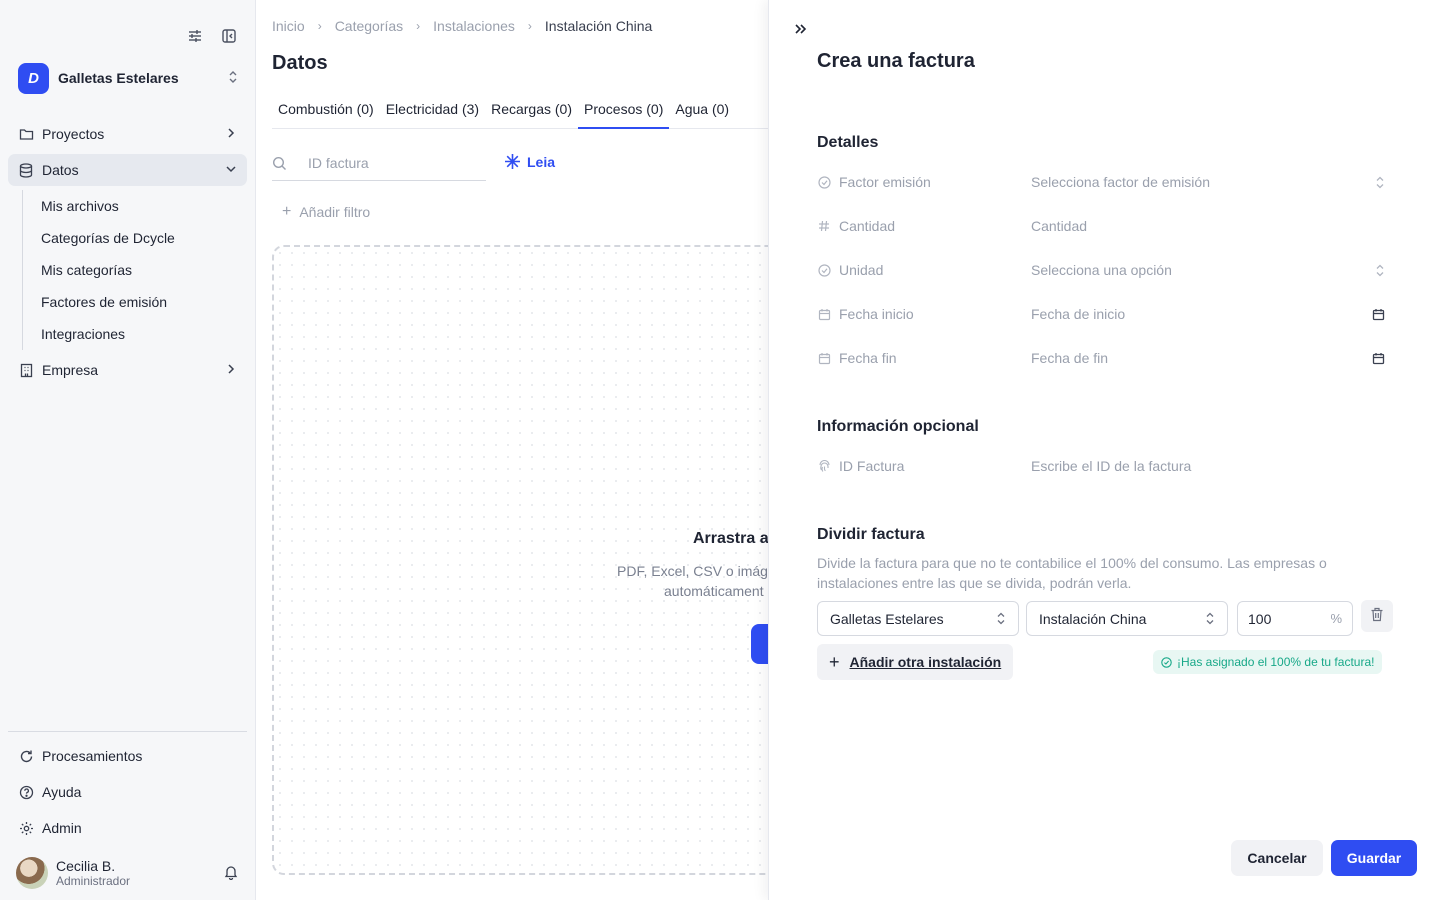 The image size is (1440, 900). Describe the element at coordinates (62, 828) in the screenshot. I see `nav-label: Admin` at that location.